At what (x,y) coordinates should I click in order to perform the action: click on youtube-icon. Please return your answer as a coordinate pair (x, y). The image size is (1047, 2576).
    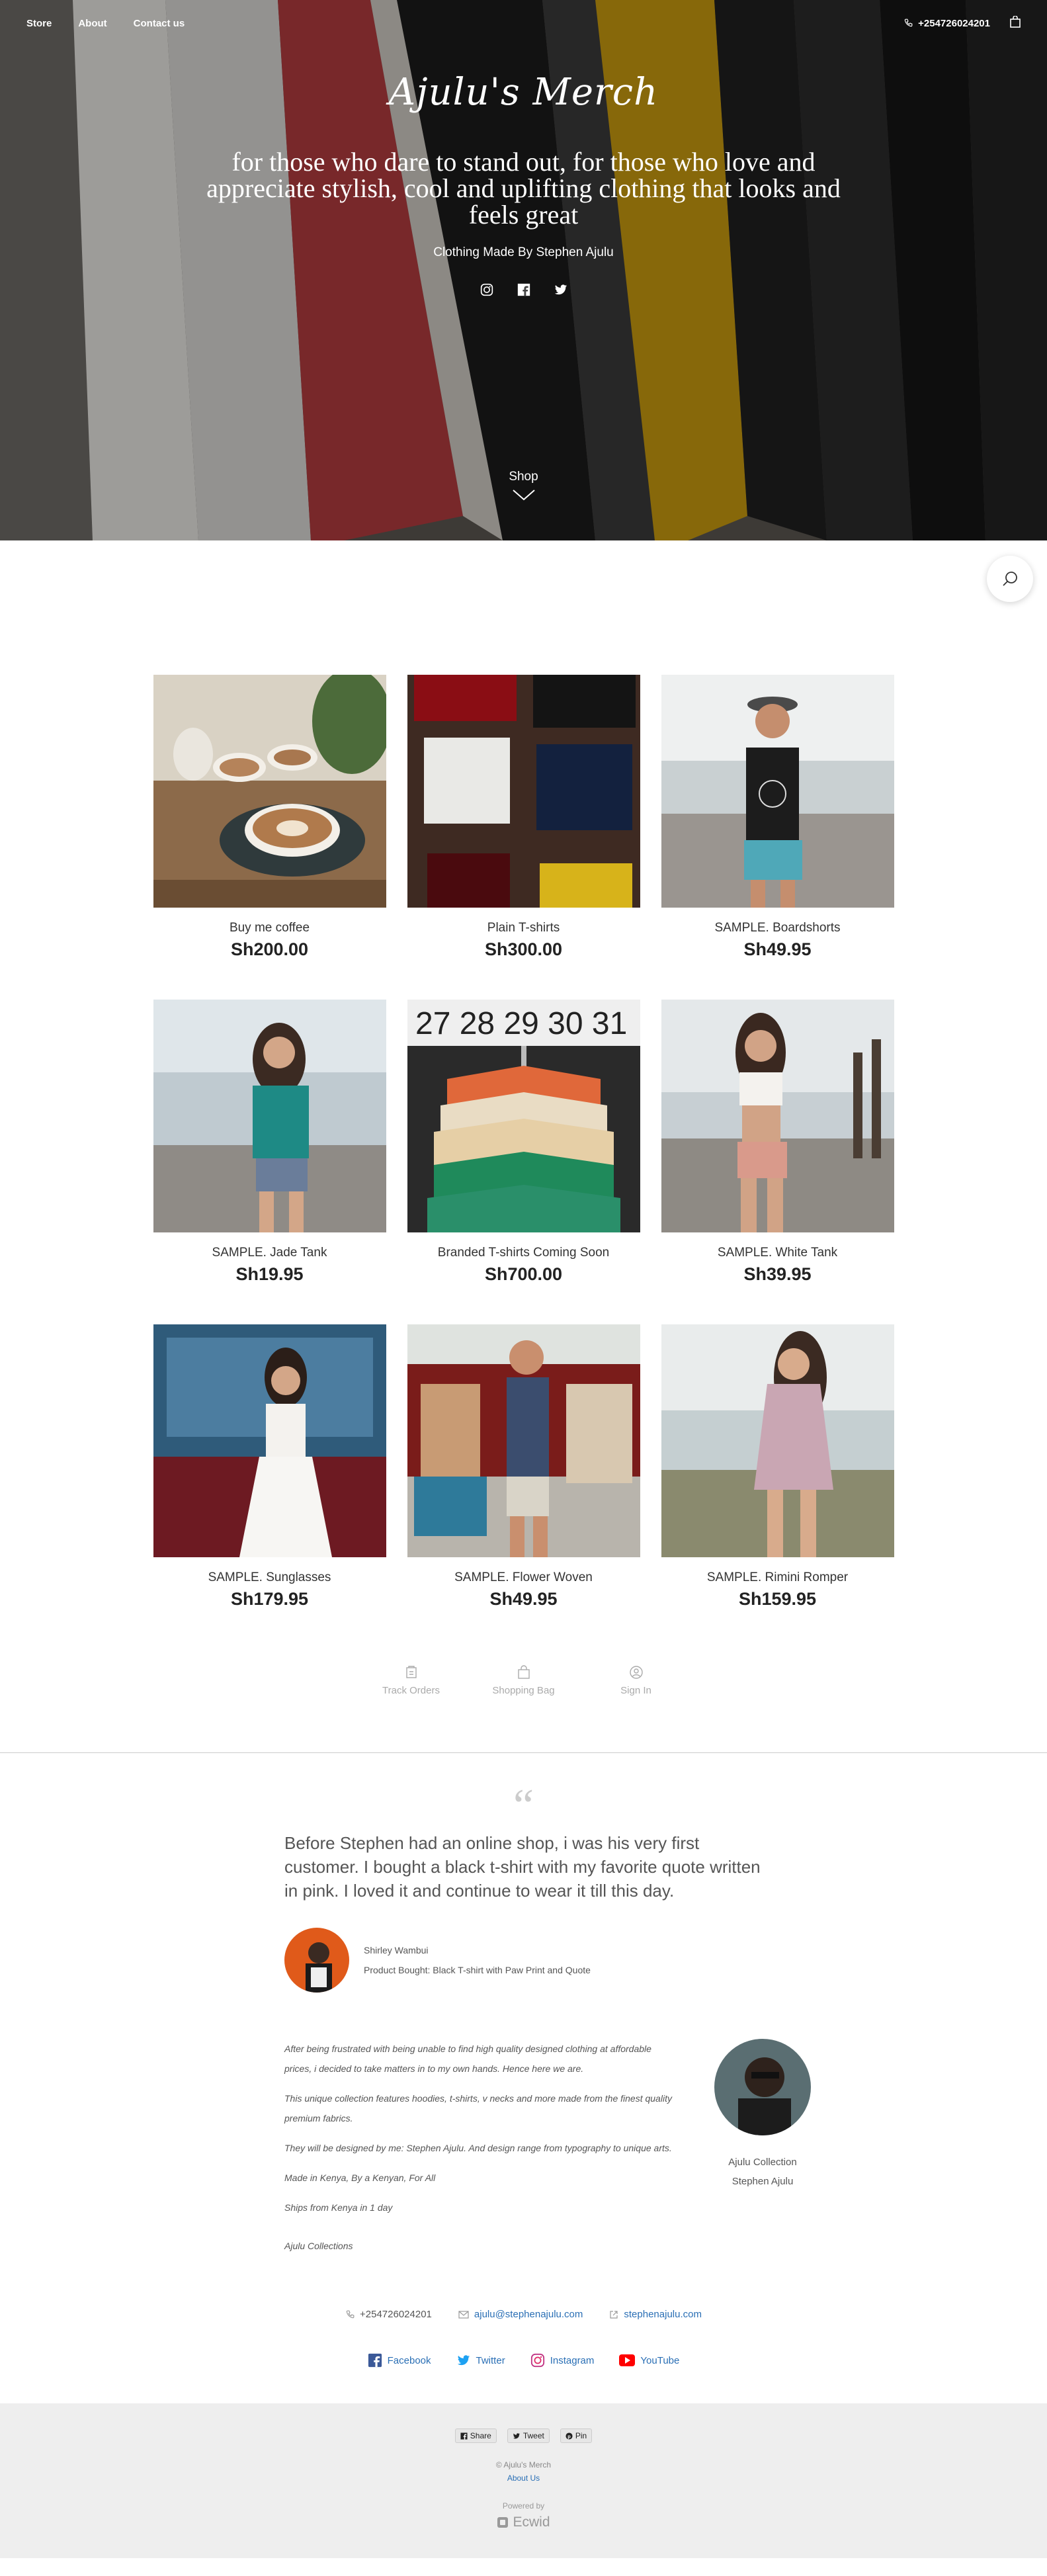
    Looking at the image, I should click on (627, 2360).